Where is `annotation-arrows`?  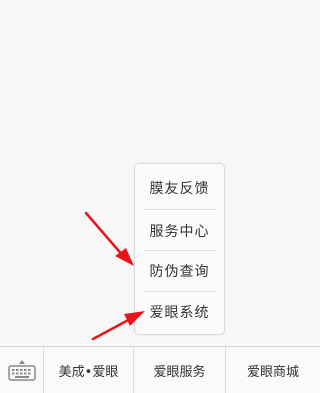 annotation-arrows is located at coordinates (114, 276).